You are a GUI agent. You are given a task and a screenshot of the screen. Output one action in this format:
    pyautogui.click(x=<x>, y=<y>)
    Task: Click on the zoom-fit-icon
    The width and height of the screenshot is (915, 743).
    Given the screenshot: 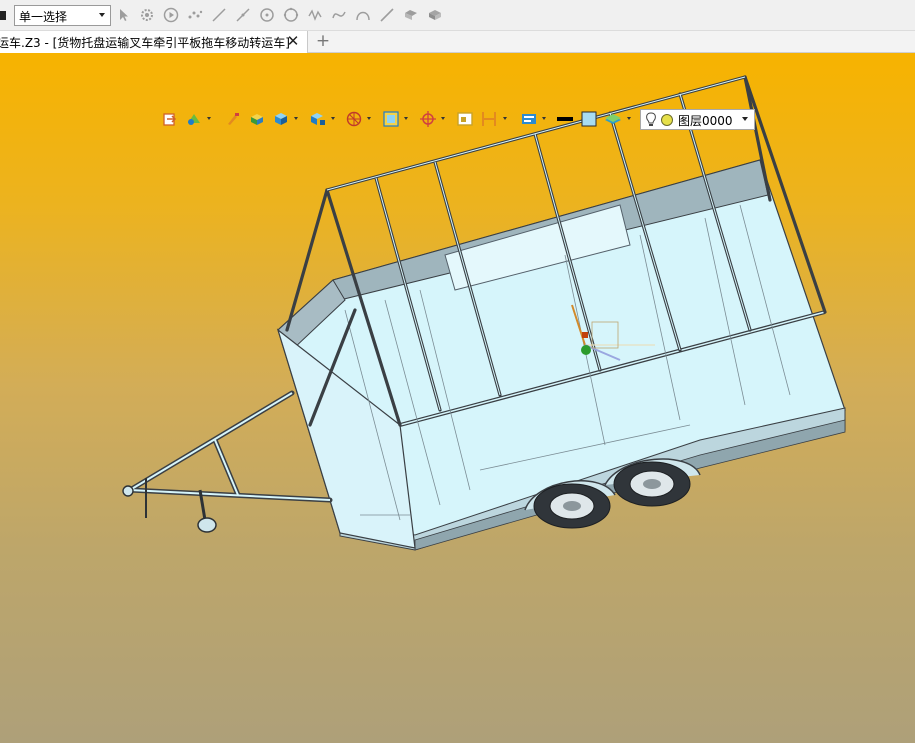 What is the action you would take?
    pyautogui.click(x=465, y=119)
    